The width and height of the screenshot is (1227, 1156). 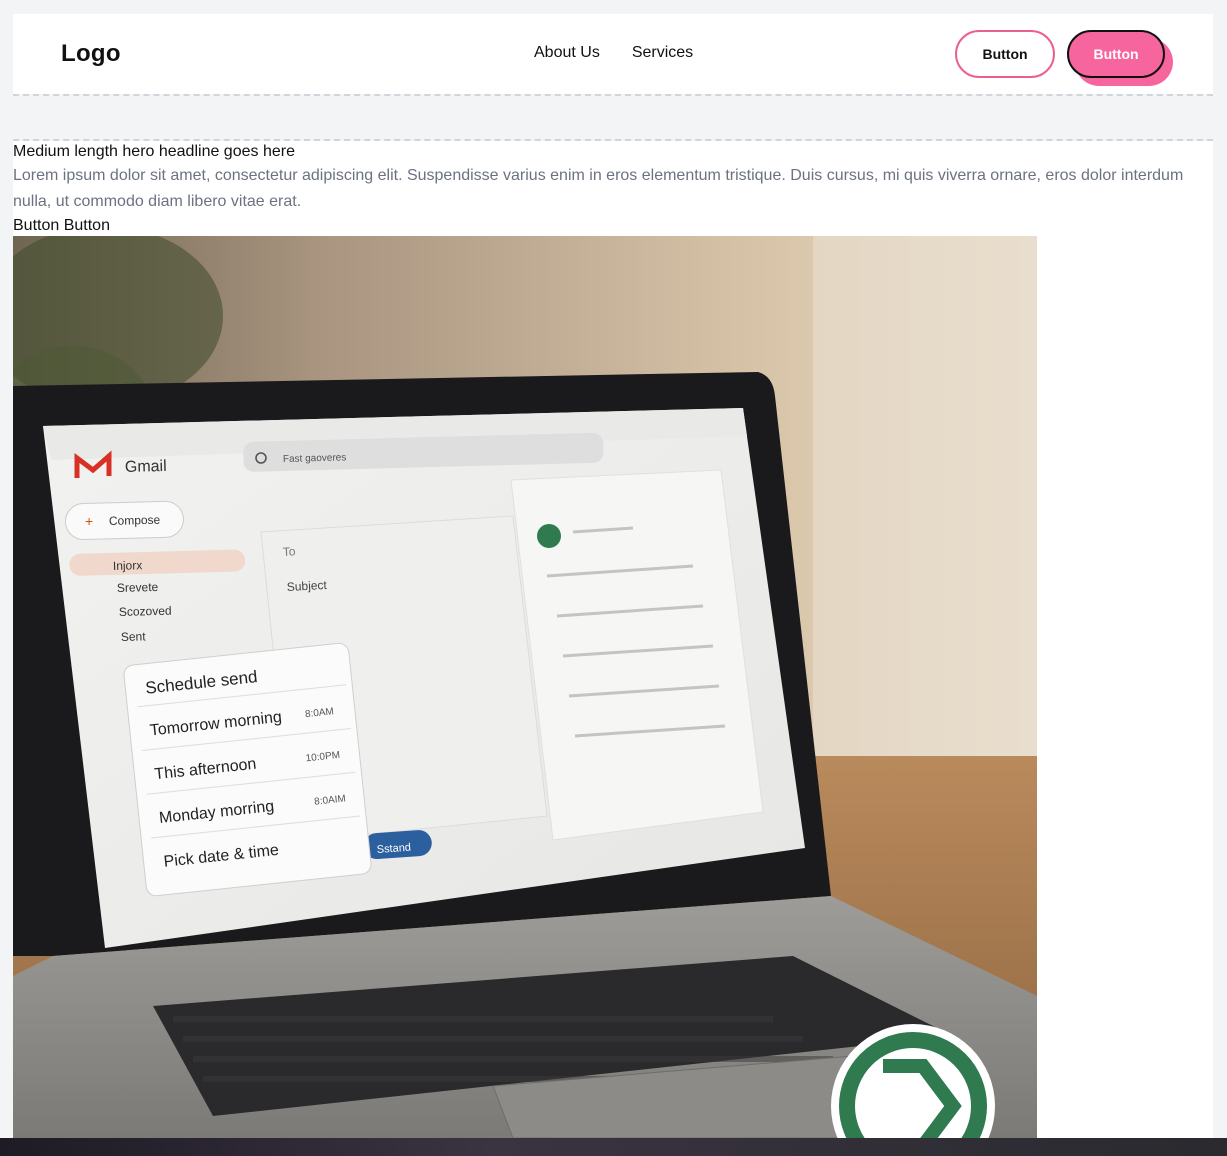 What do you see at coordinates (315, 458) in the screenshot?
I see `search-input: Fast gaoveres` at bounding box center [315, 458].